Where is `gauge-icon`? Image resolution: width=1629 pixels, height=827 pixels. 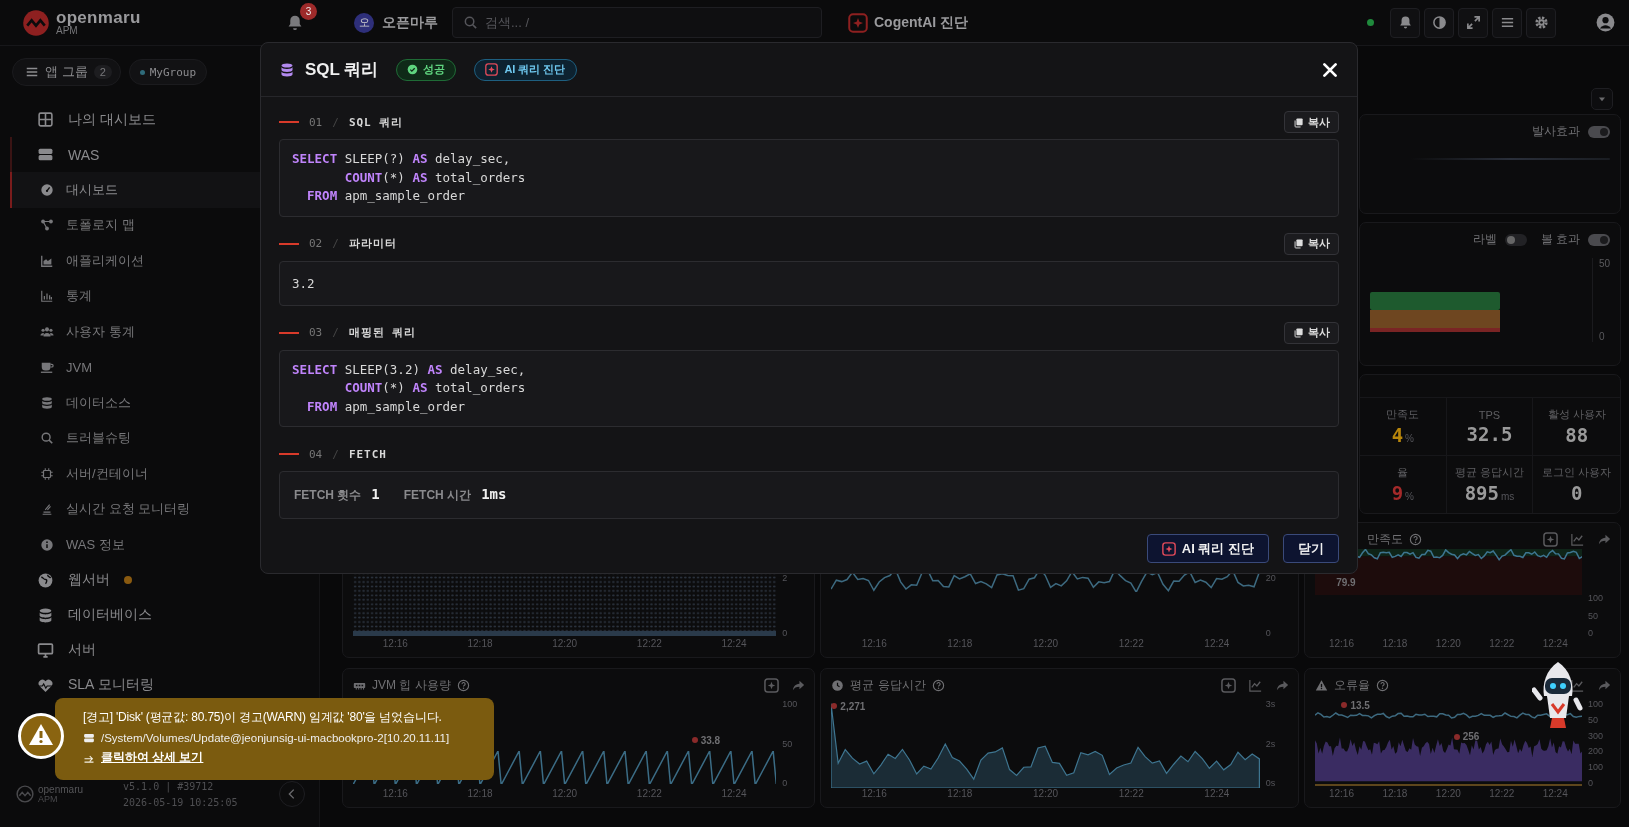 gauge-icon is located at coordinates (47, 189).